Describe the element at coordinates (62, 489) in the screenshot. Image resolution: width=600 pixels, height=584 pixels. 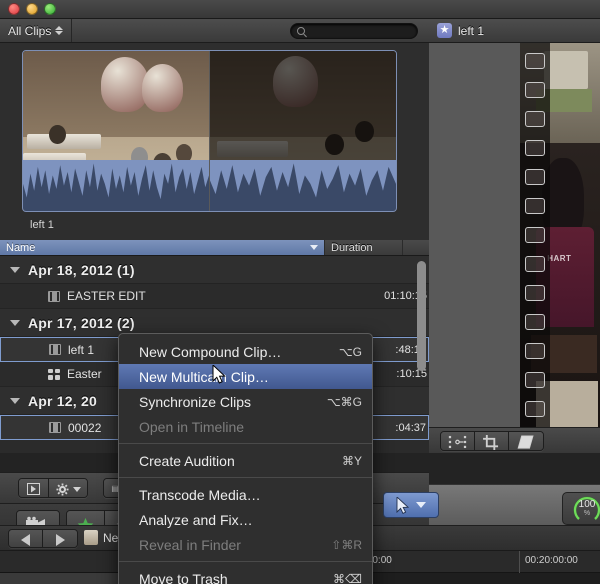
I see `gear-icon` at that location.